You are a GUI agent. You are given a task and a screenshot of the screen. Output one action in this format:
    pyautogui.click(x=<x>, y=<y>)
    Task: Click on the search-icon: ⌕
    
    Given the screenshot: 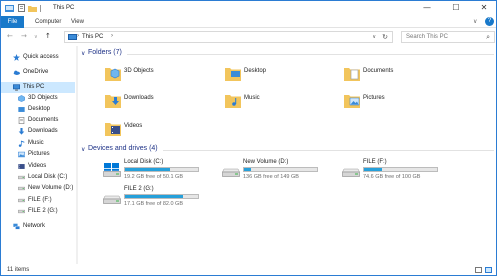 What is the action you would take?
    pyautogui.click(x=488, y=37)
    